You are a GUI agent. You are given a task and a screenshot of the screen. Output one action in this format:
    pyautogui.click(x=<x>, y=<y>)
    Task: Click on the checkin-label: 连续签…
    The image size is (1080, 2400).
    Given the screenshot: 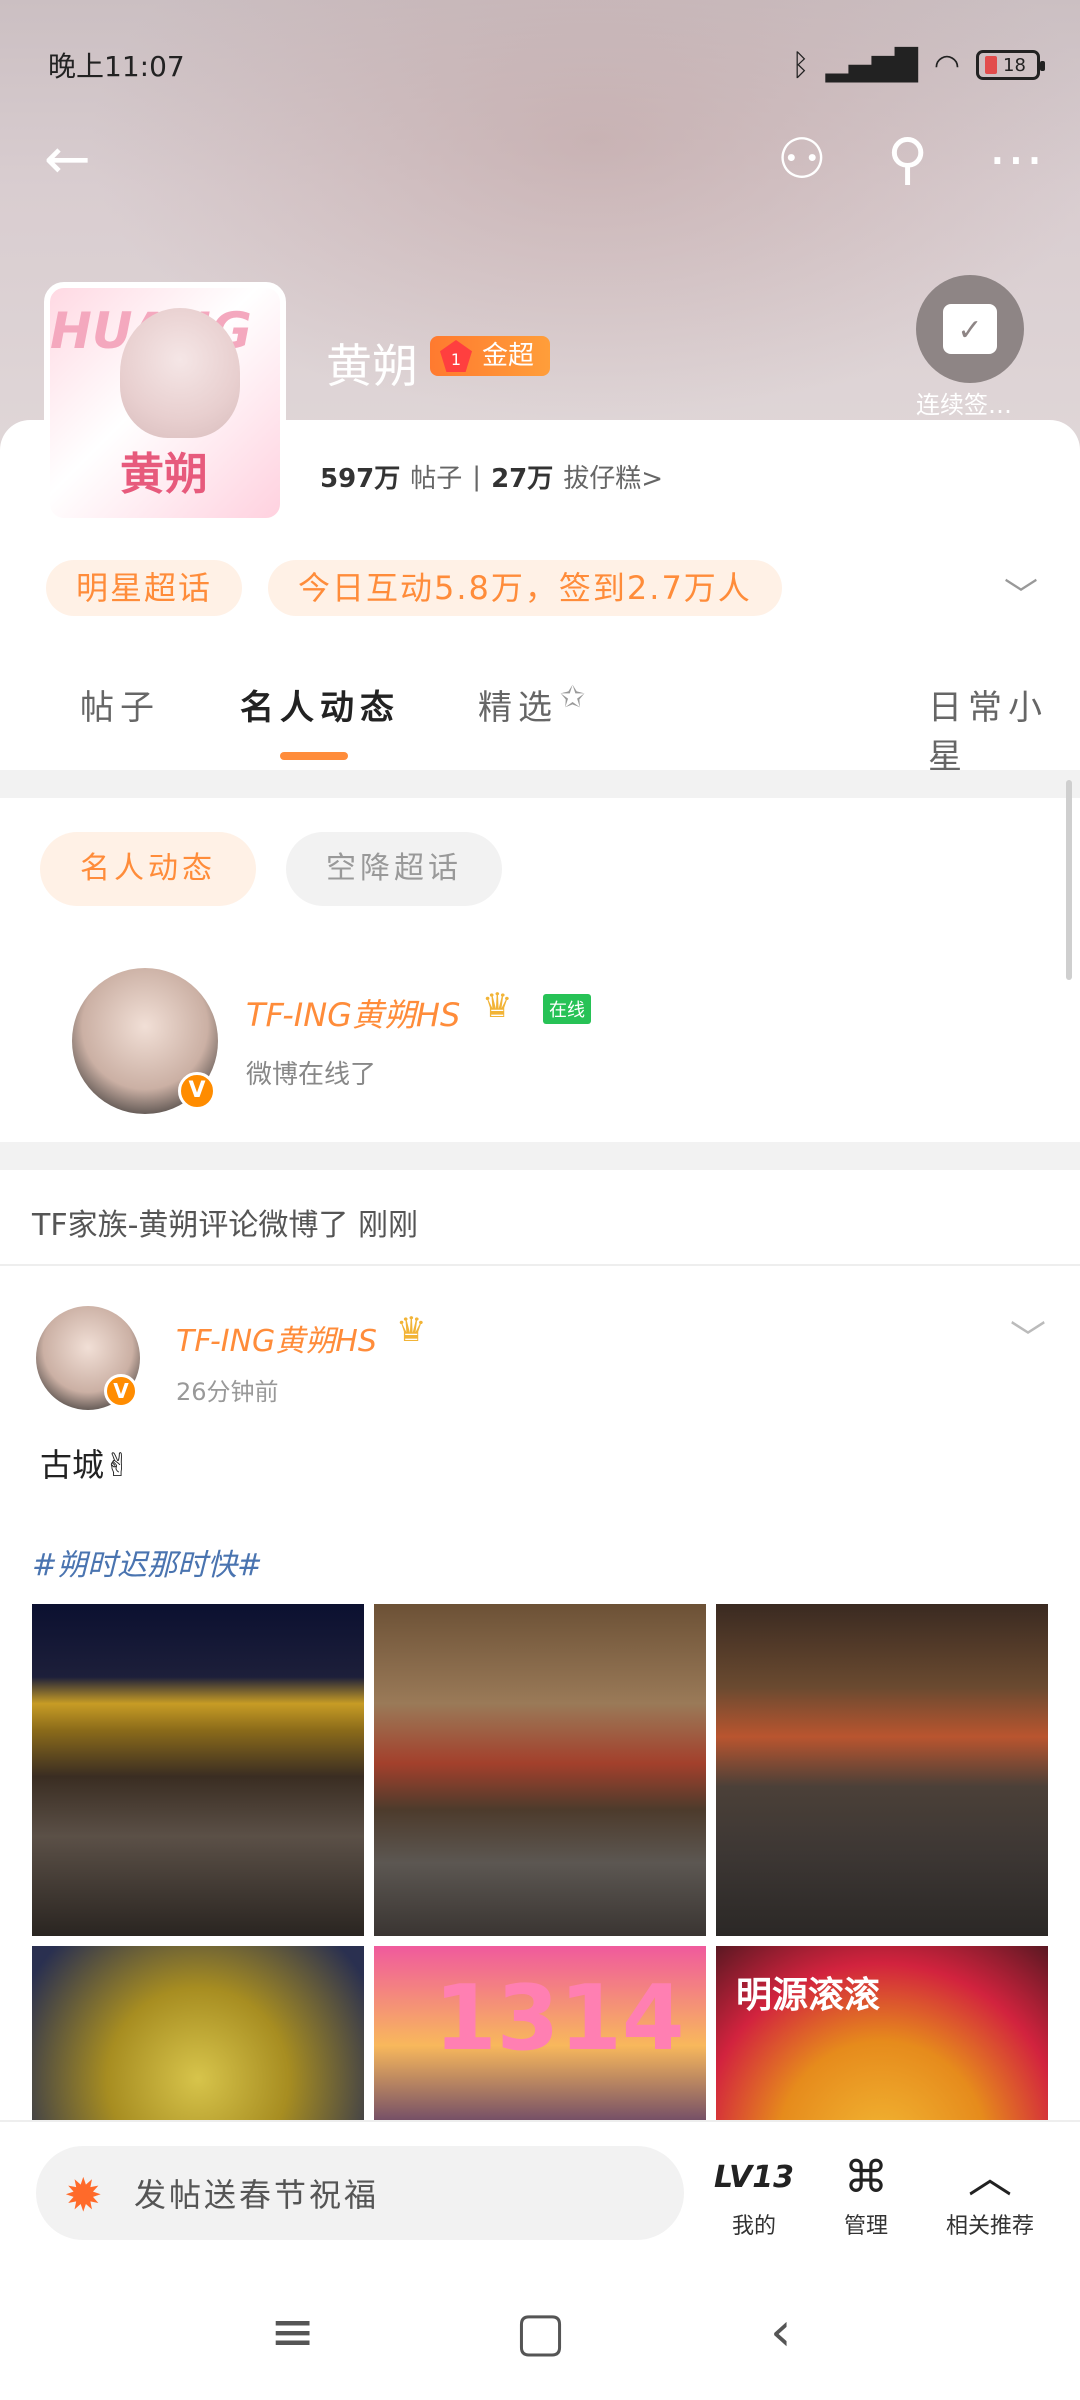 What is the action you would take?
    pyautogui.click(x=964, y=405)
    